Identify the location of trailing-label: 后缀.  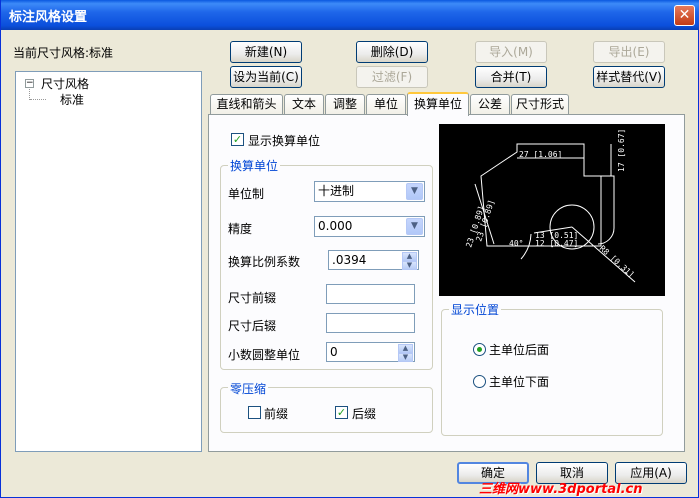
(364, 413).